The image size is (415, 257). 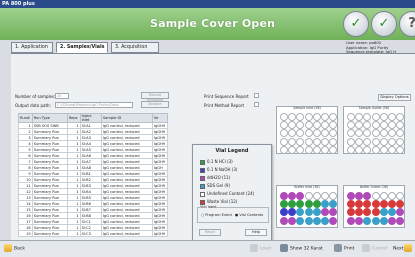 I want to click on radio-program-event: ○ Program Event, so click(x=216, y=215).